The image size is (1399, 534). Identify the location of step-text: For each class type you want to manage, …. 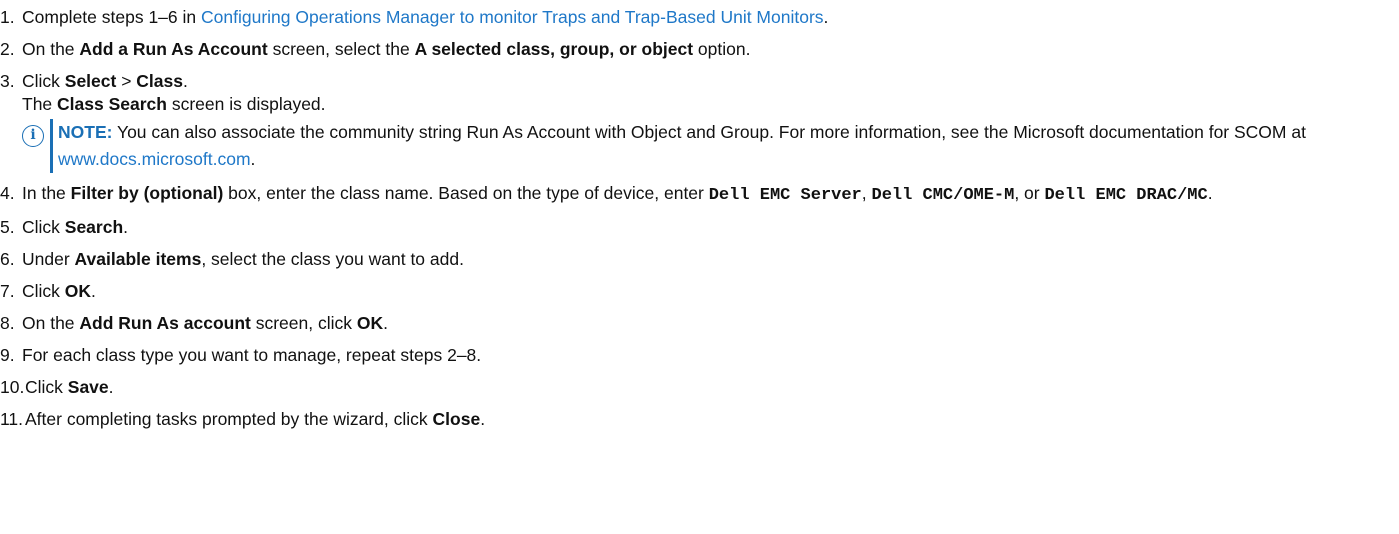
(252, 355).